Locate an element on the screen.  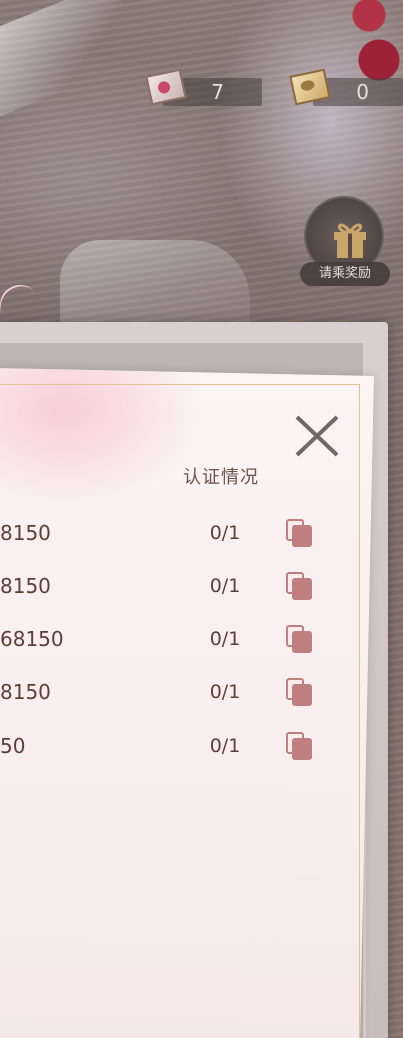
close-icon is located at coordinates (317, 436).